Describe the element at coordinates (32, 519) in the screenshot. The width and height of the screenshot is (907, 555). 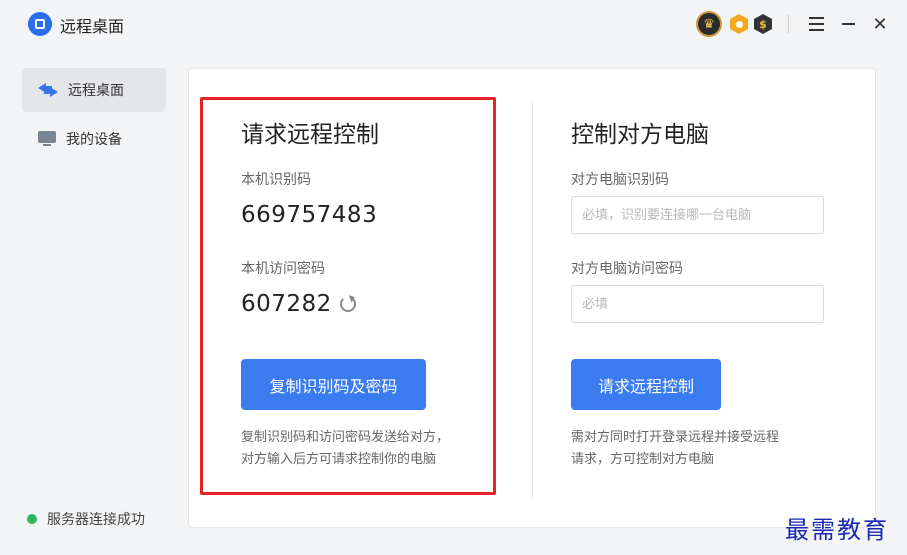
I see `status-dot-icon` at that location.